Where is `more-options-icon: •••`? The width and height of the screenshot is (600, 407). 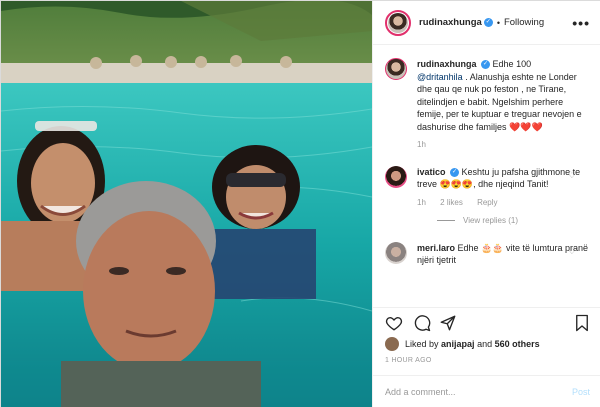 more-options-icon: ••• is located at coordinates (581, 23).